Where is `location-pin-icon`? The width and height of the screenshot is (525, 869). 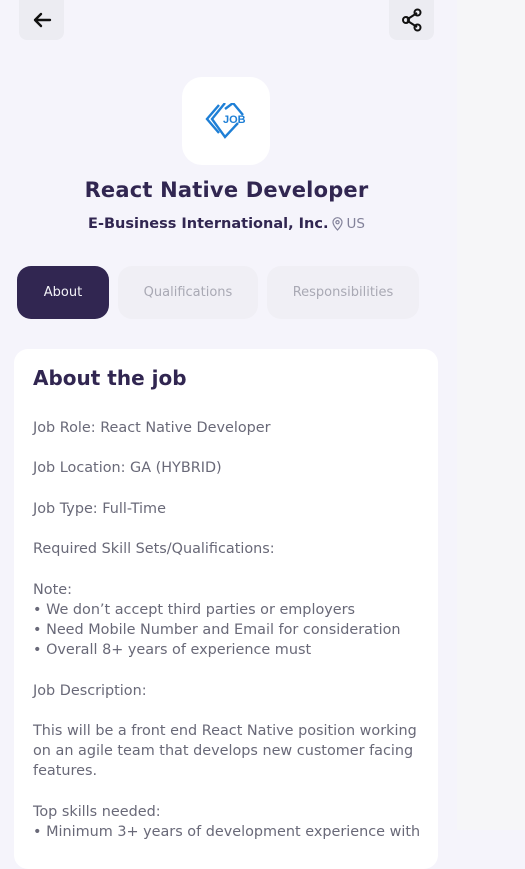
location-pin-icon is located at coordinates (338, 224).